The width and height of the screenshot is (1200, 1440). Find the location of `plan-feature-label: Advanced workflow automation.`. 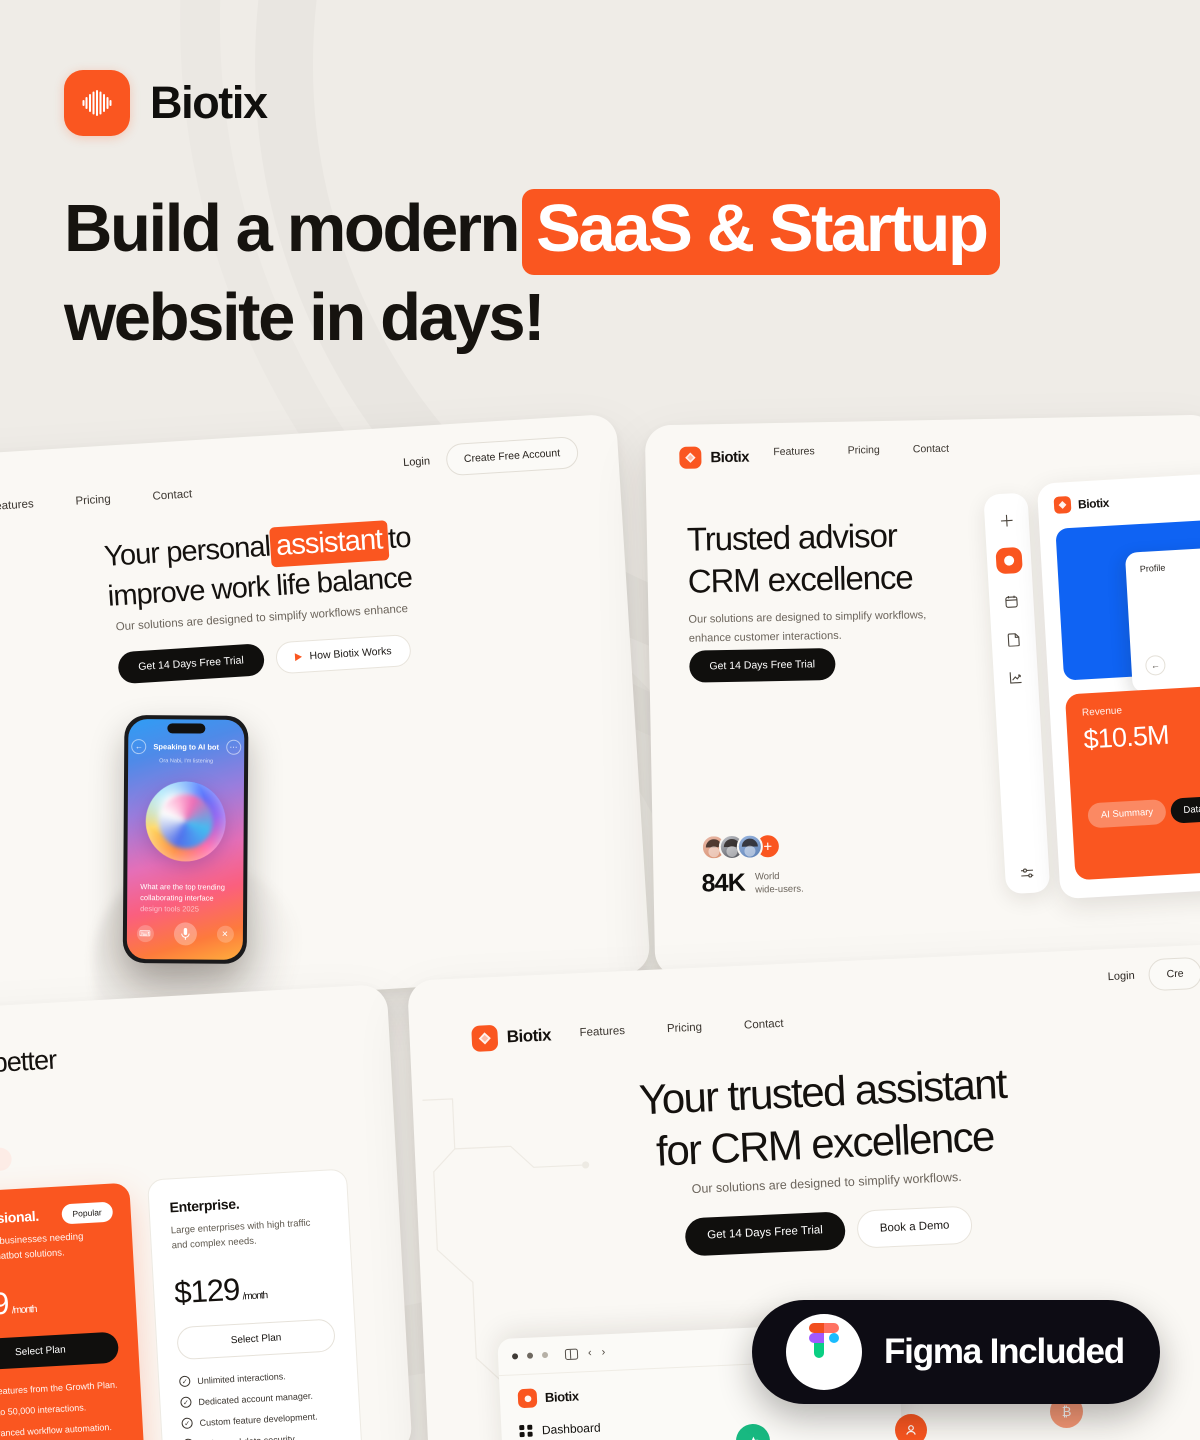

plan-feature-label: Advanced workflow automation. is located at coordinates (56, 1430).